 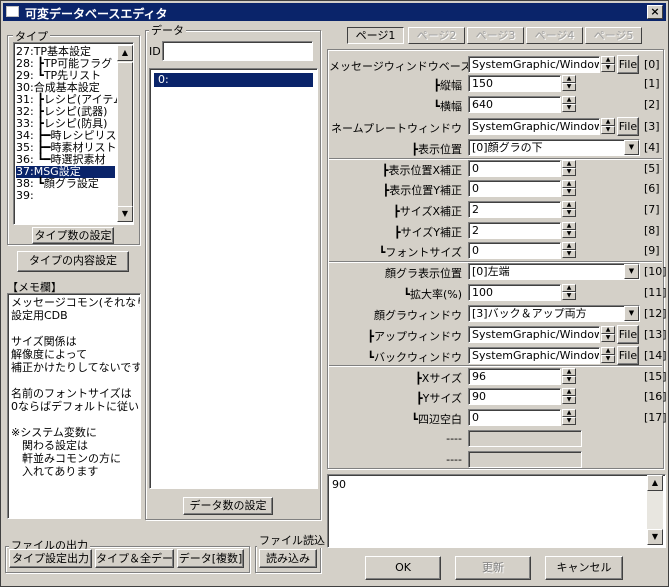 What do you see at coordinates (514, 376) in the screenshot?
I see `number-input: 96` at bounding box center [514, 376].